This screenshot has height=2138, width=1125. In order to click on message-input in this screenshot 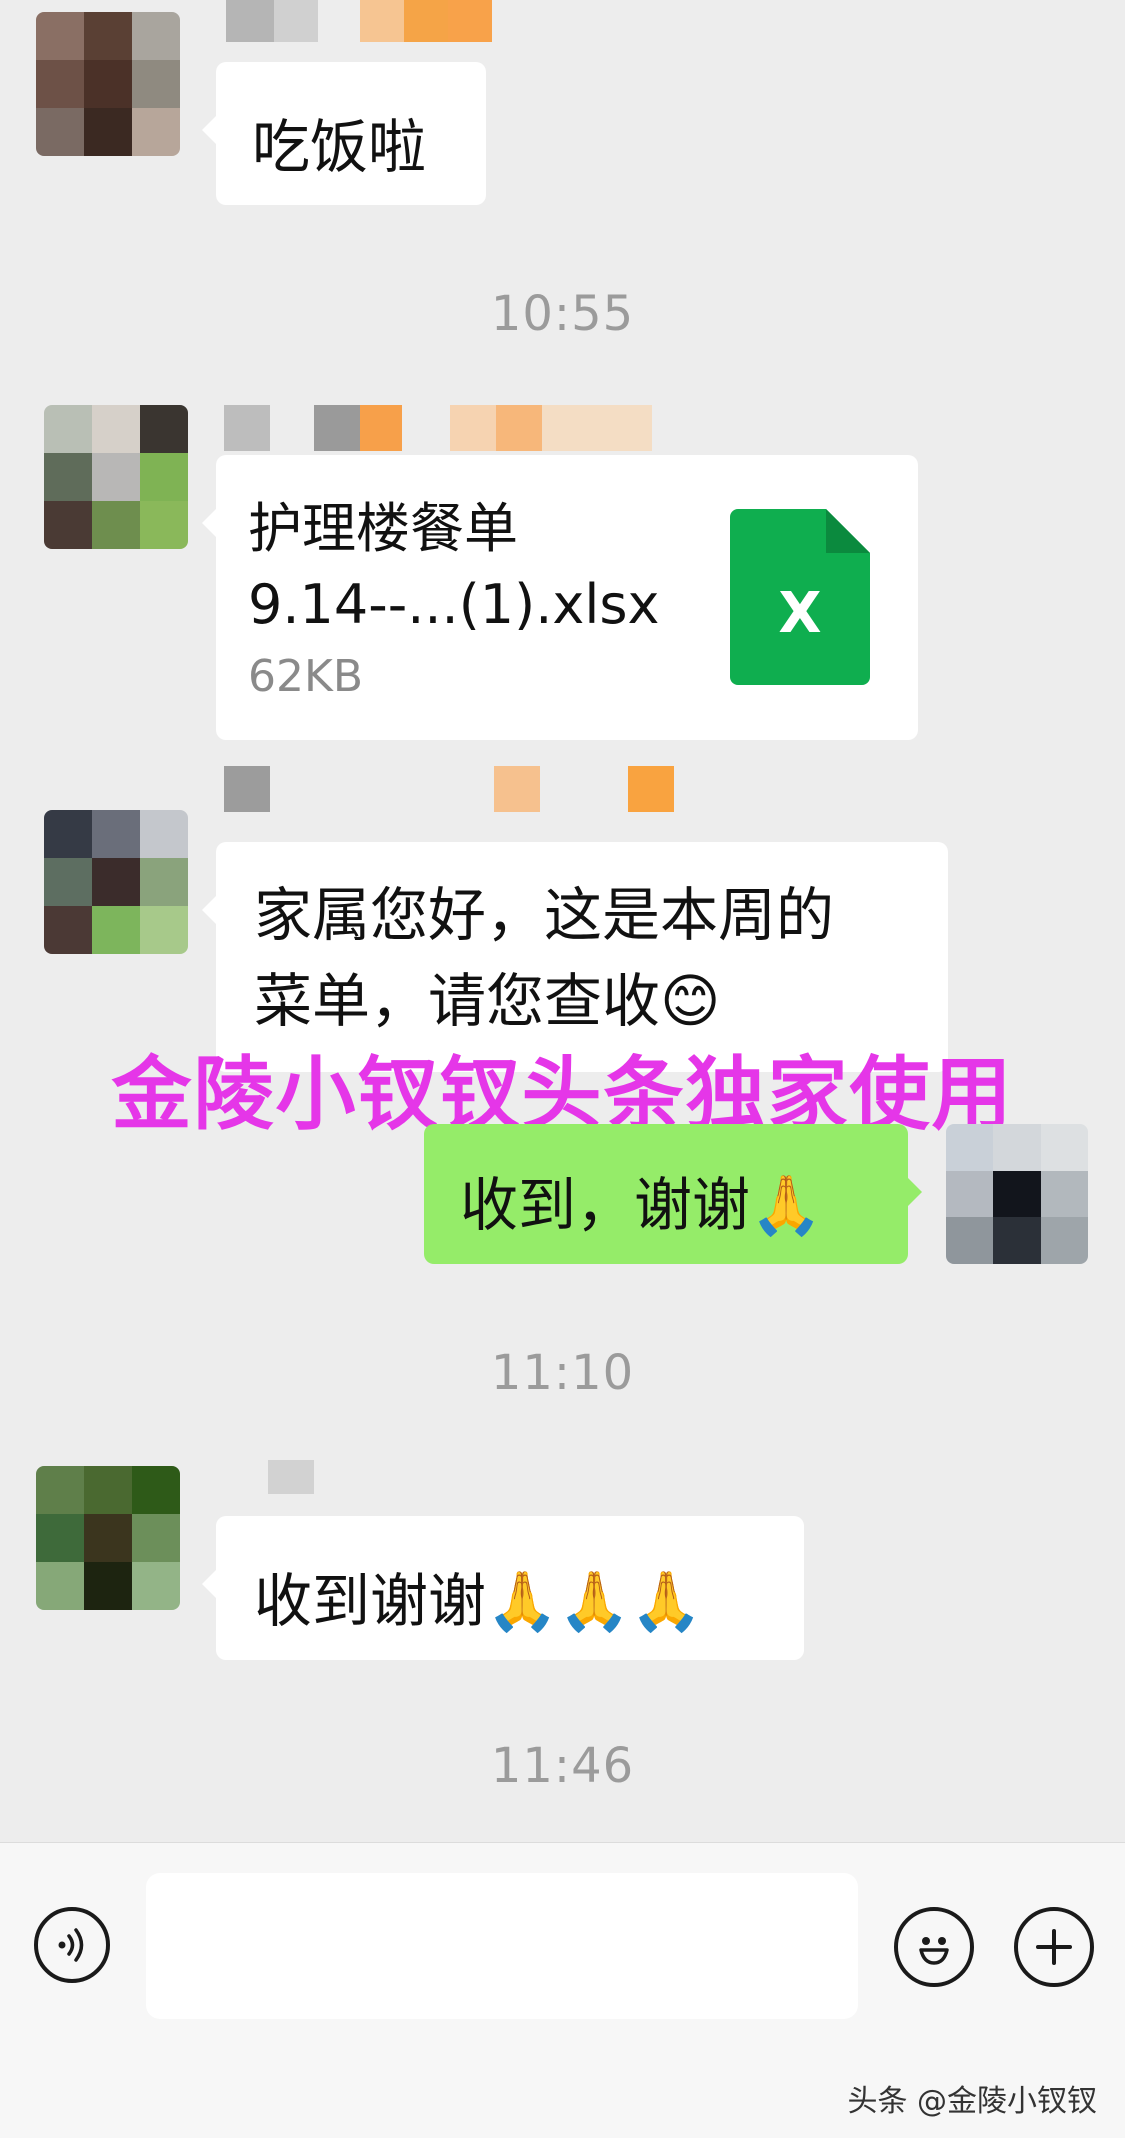, I will do `click(502, 1946)`.